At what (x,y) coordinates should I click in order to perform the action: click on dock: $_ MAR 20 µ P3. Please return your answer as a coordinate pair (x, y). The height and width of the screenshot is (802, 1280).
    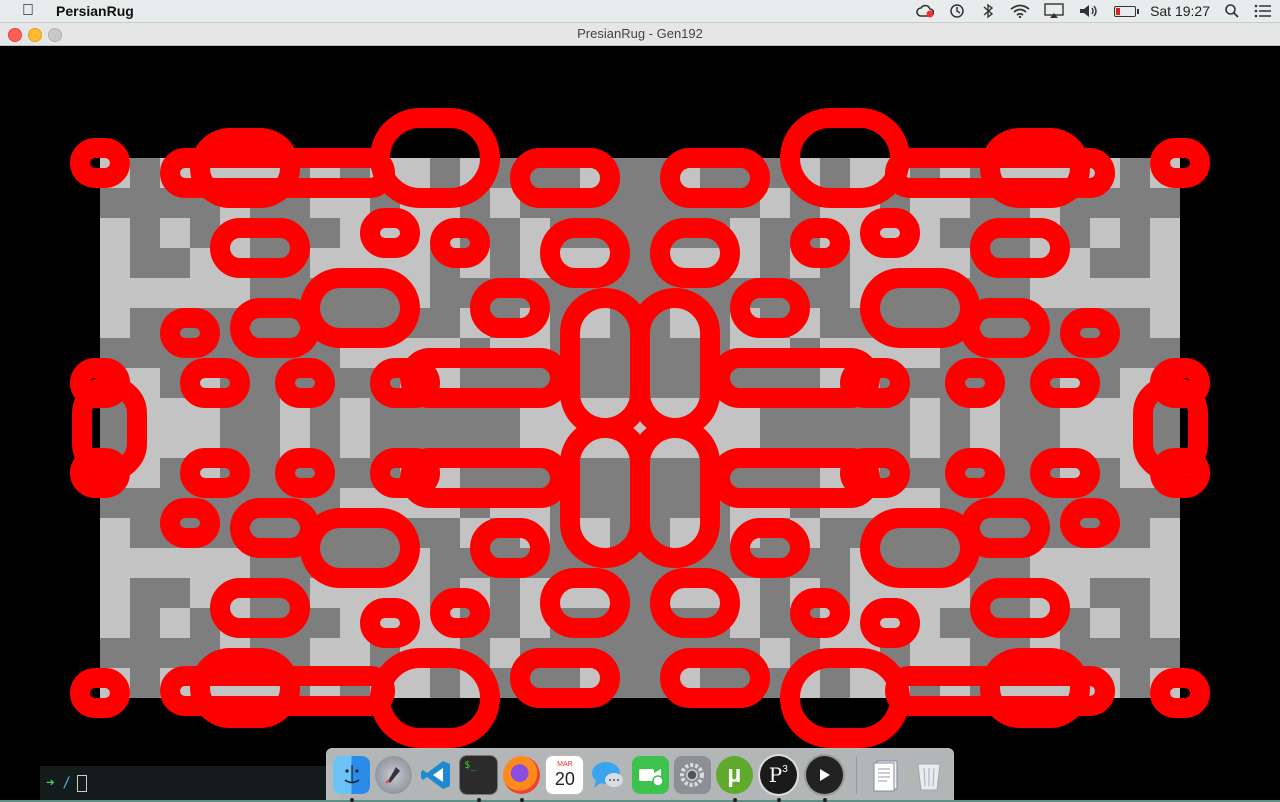
    Looking at the image, I should click on (640, 775).